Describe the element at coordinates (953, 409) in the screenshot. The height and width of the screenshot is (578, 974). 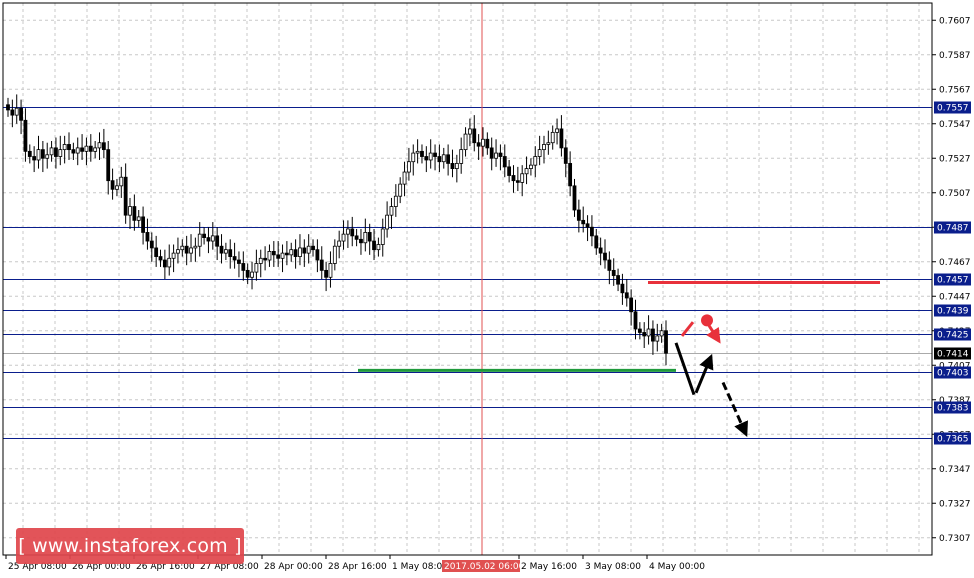
I see `level-tag-label: 0.7383` at that location.